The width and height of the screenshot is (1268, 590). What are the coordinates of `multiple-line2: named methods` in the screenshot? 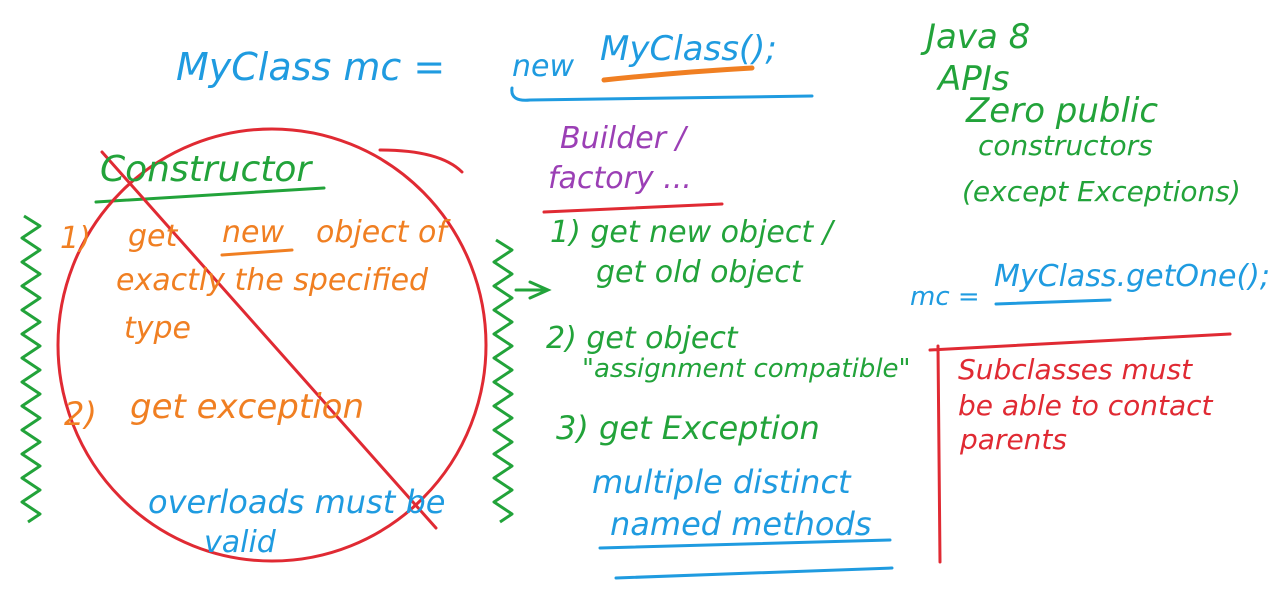 It's located at (741, 524).